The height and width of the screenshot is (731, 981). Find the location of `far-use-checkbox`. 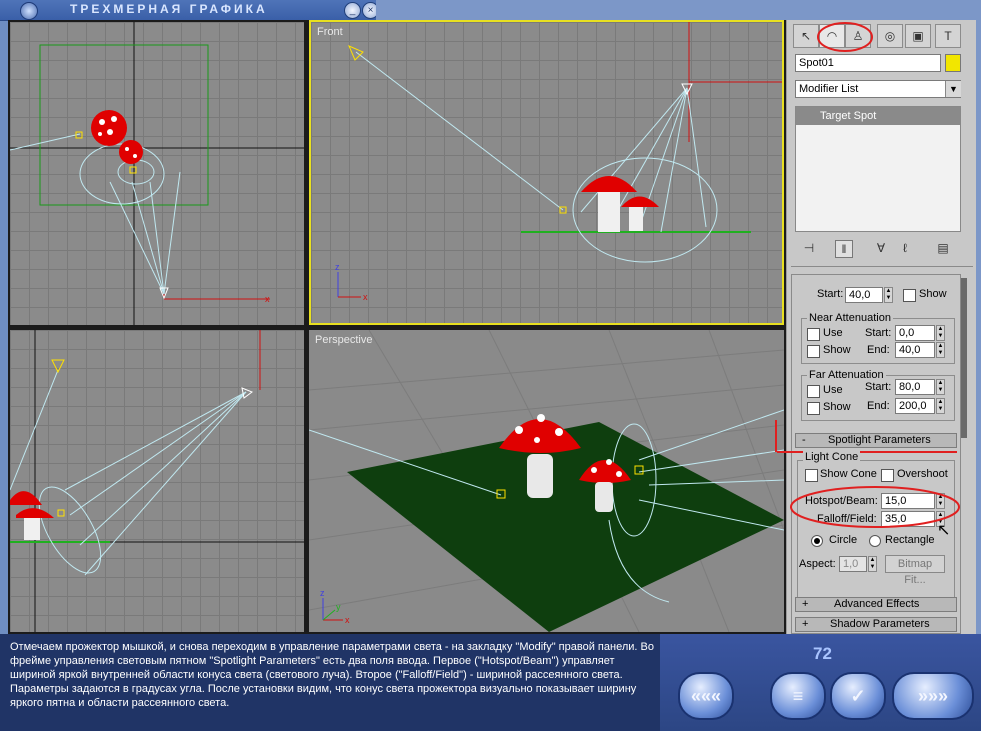

far-use-checkbox is located at coordinates (813, 391).